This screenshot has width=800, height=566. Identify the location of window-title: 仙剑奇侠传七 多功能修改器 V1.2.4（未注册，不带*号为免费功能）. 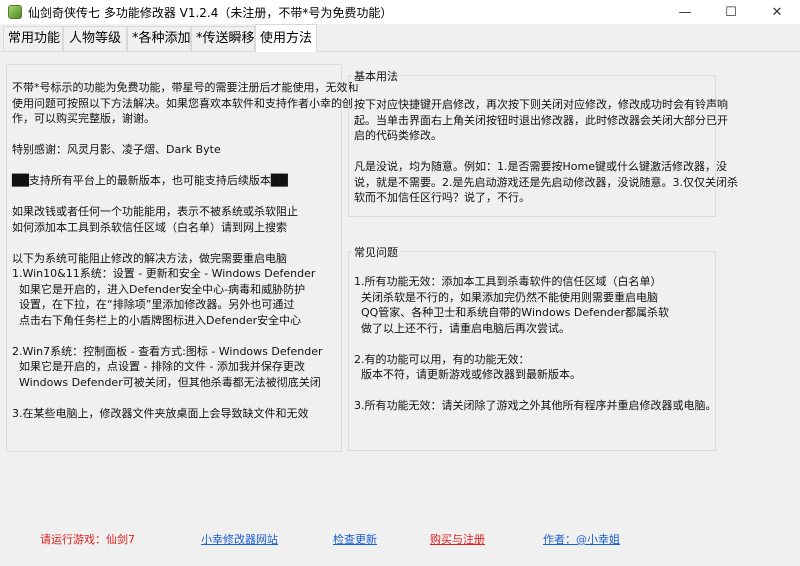
(210, 12).